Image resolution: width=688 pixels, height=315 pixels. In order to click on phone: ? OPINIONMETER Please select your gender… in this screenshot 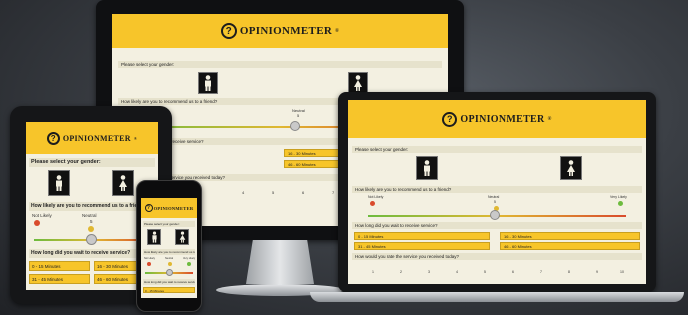, I will do `click(169, 246)`.